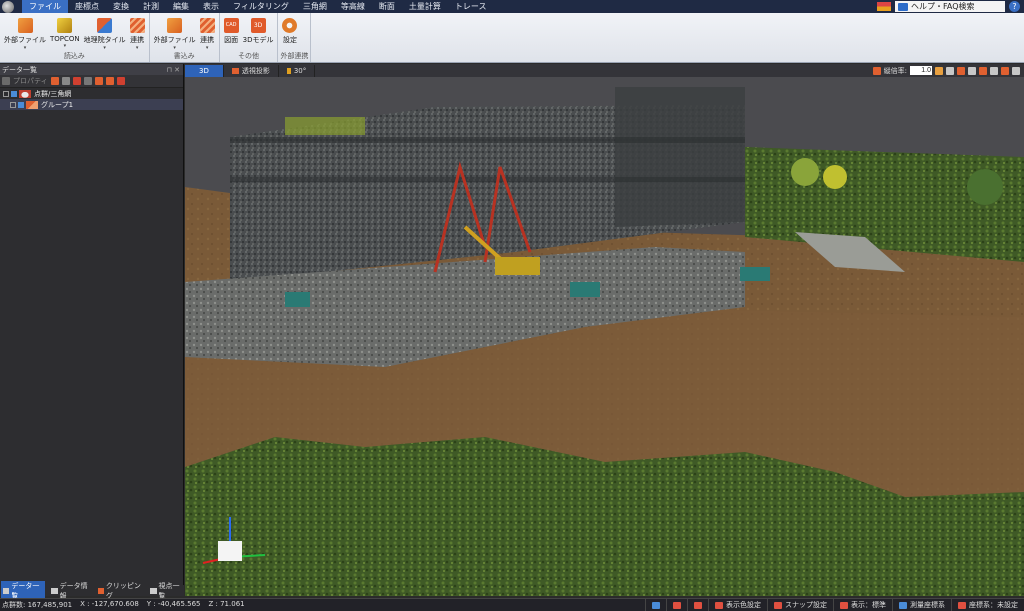 The width and height of the screenshot is (1024, 611). What do you see at coordinates (207, 25) in the screenshot?
I see `link-export-icon` at bounding box center [207, 25].